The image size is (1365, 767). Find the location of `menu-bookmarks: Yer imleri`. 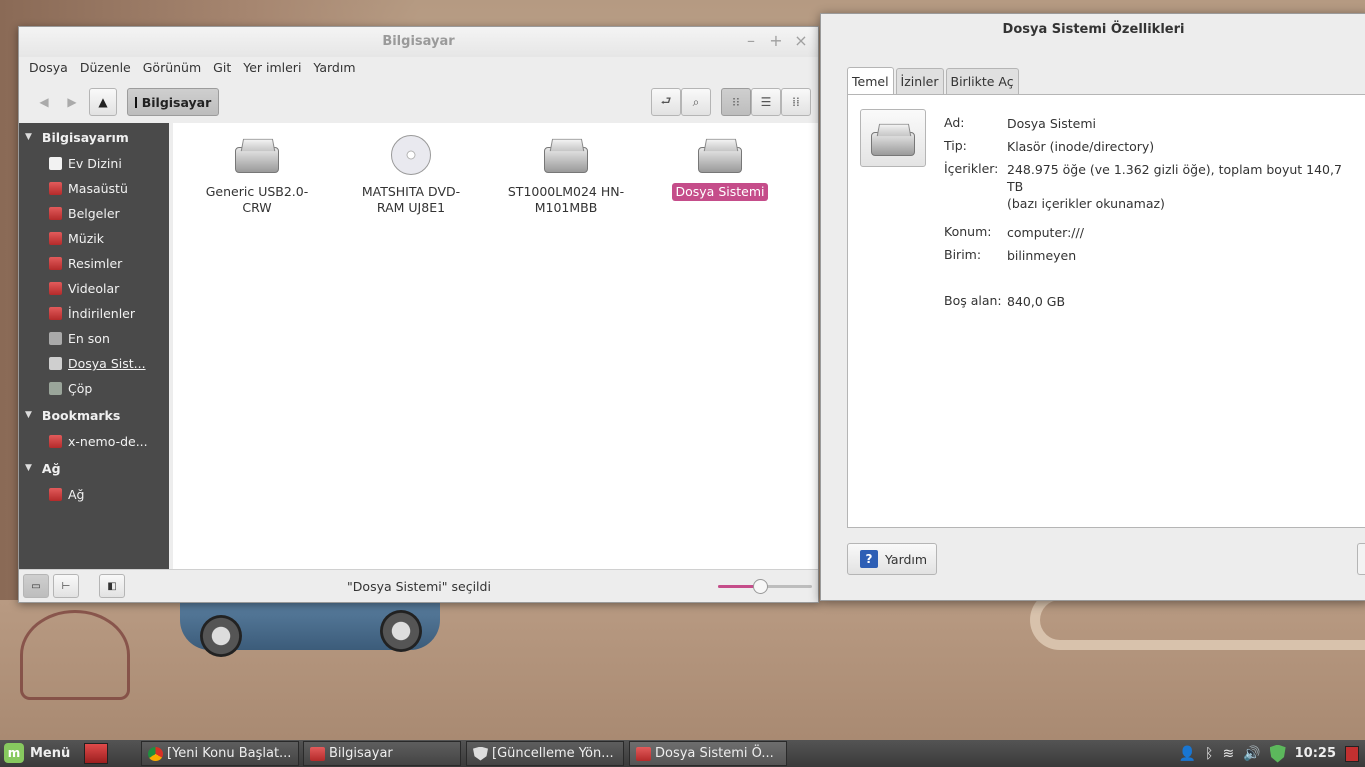

menu-bookmarks: Yer imleri is located at coordinates (272, 68).